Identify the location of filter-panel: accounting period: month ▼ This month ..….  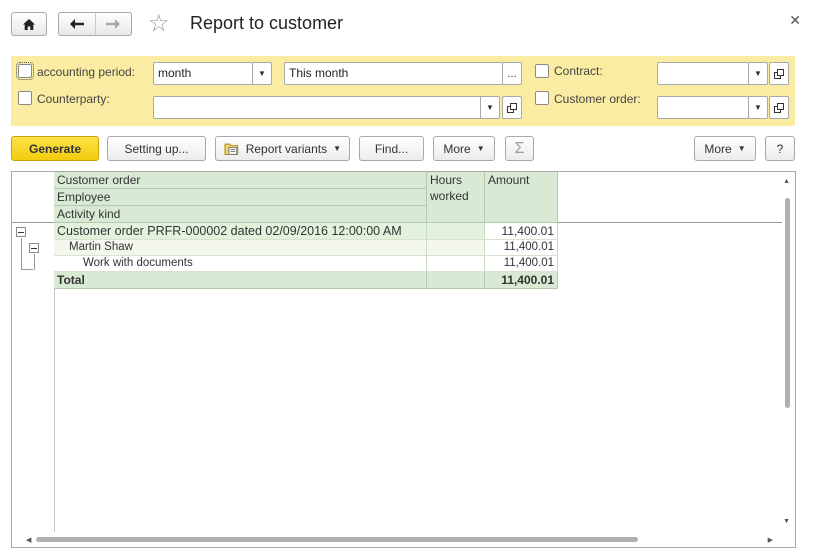
(403, 91).